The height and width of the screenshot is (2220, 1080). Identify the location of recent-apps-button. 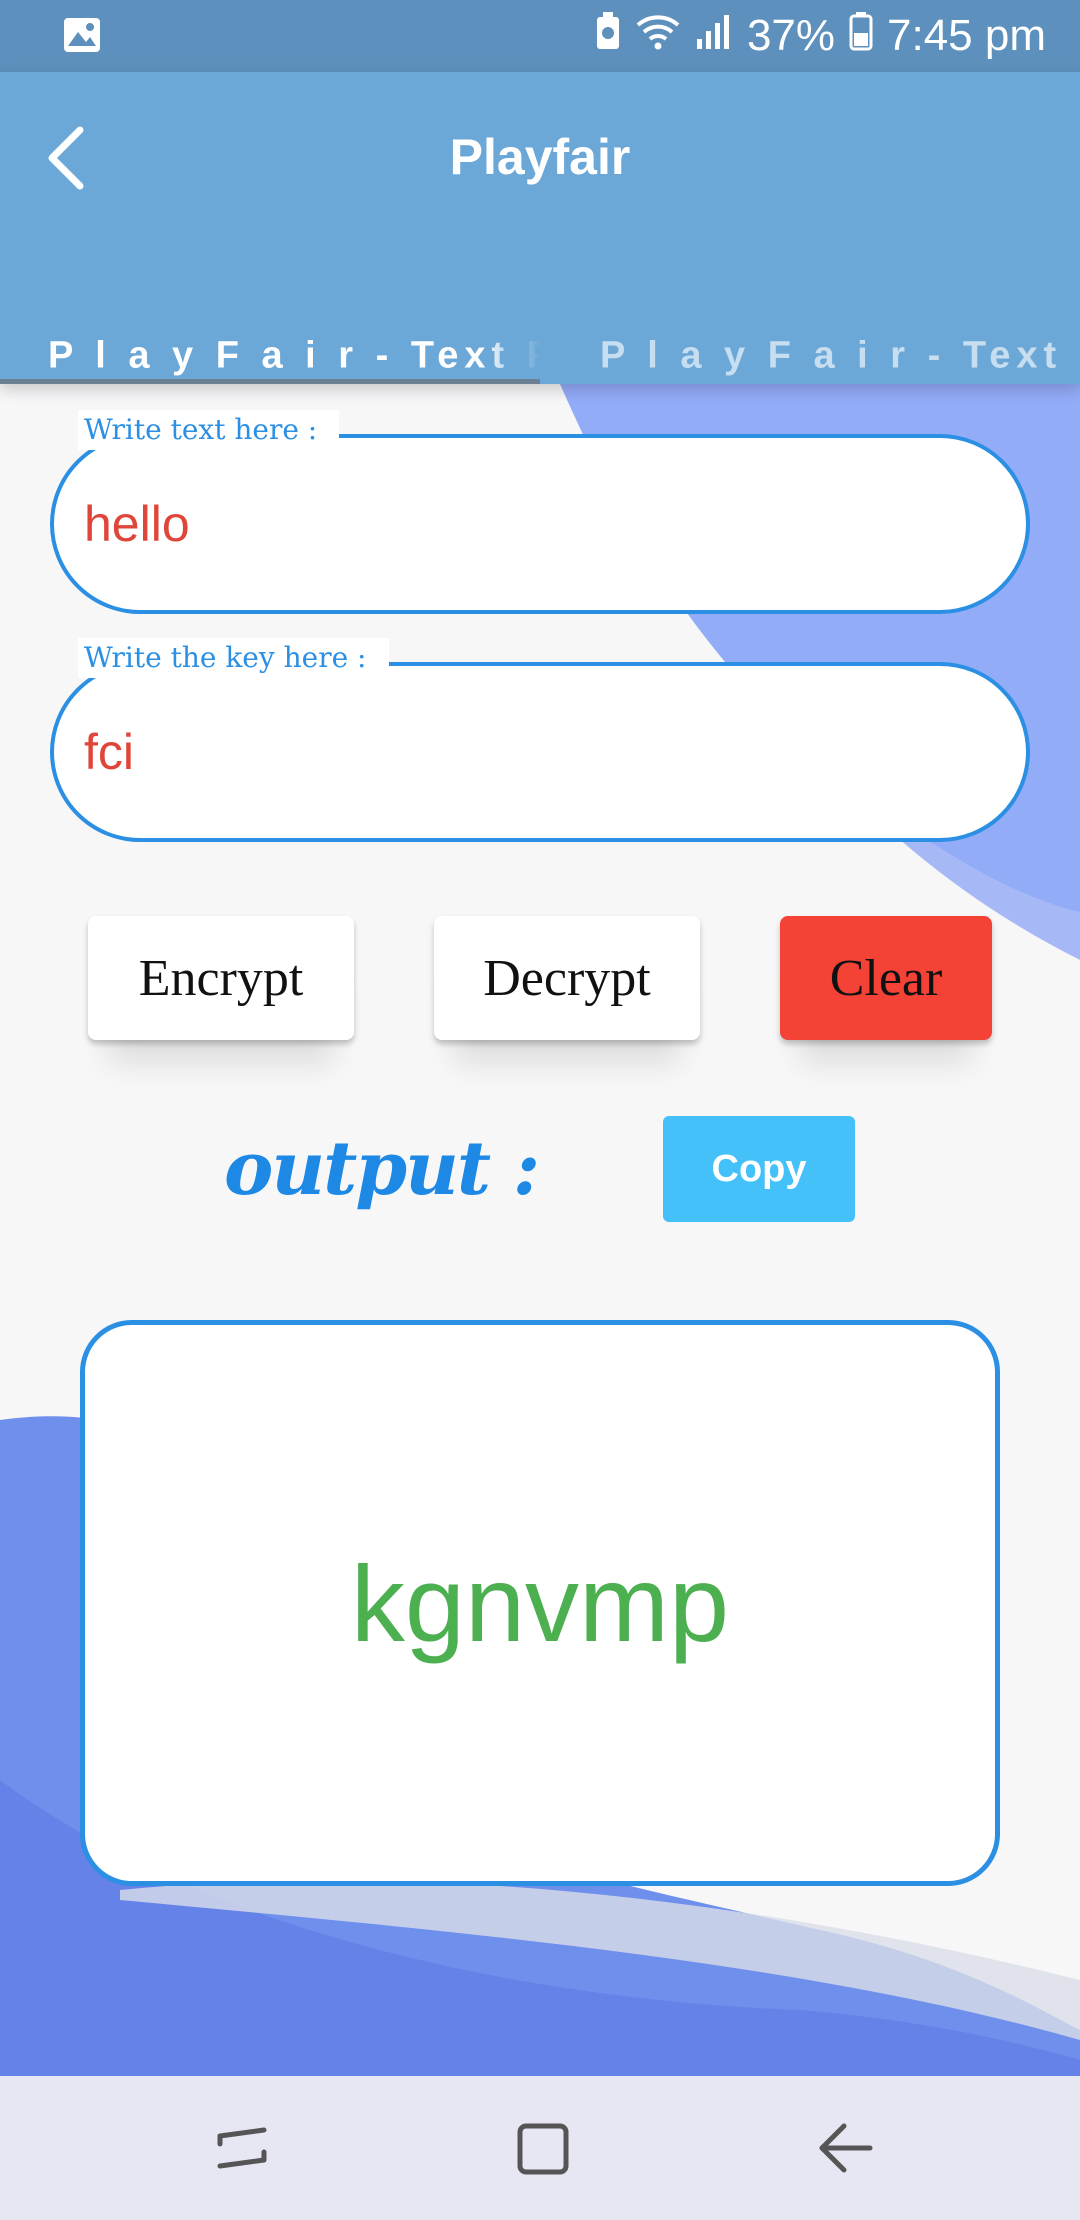
(242, 2149).